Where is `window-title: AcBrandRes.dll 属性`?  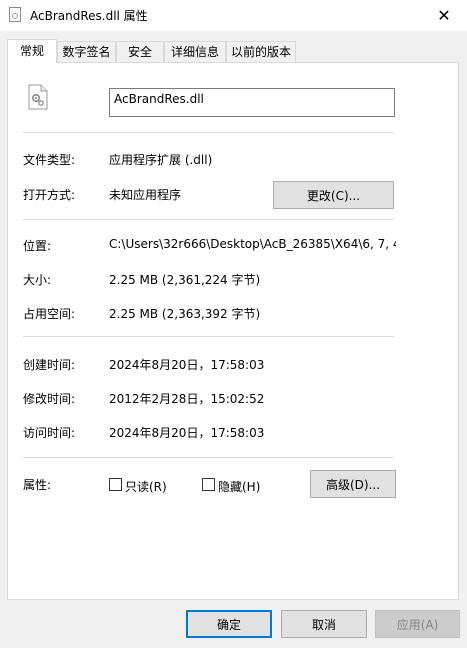
window-title: AcBrandRes.dll 属性 is located at coordinates (89, 16).